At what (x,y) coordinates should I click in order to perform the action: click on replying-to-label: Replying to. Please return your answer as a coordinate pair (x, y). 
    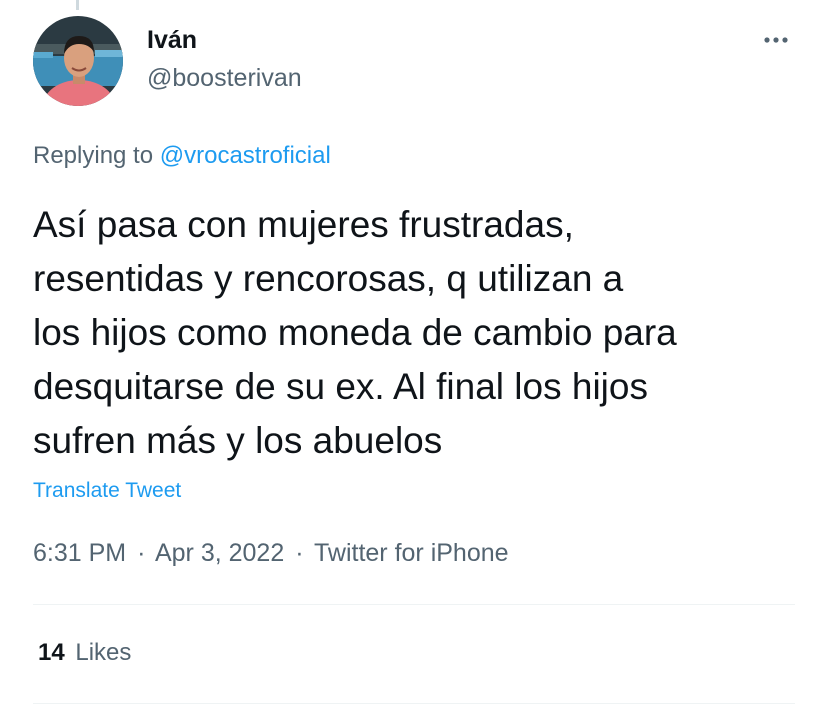
    Looking at the image, I should click on (93, 155).